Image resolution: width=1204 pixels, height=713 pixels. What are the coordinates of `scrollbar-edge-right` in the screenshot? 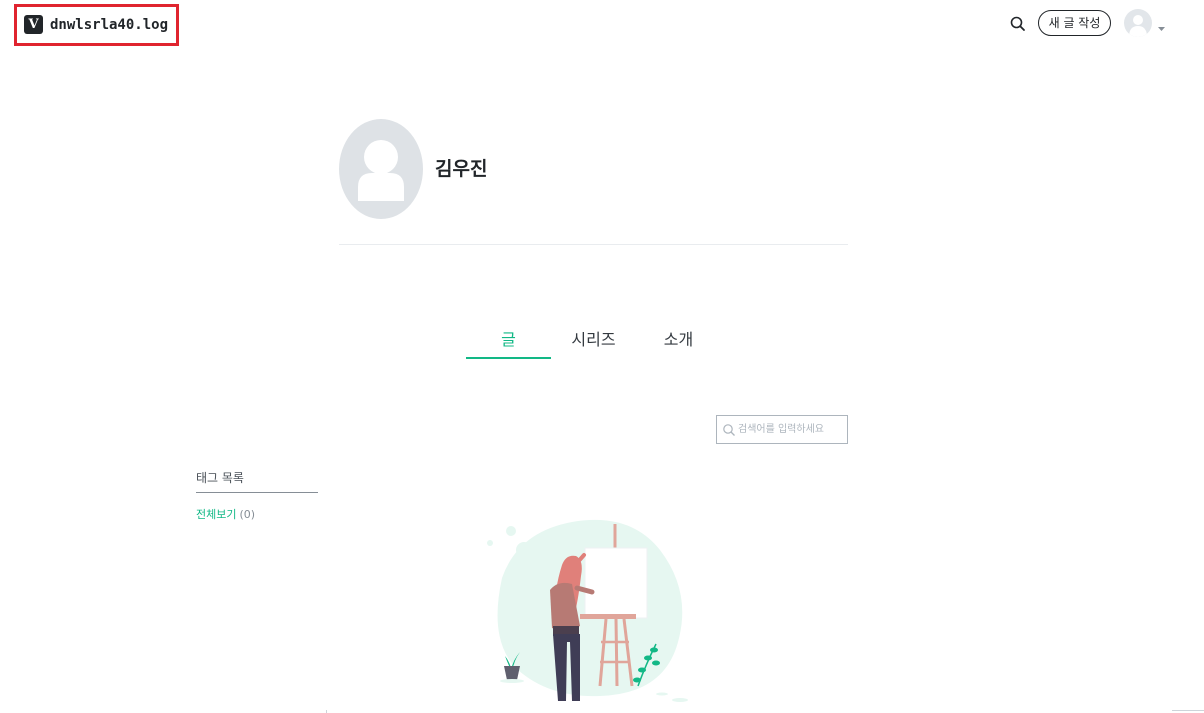 It's located at (1188, 710).